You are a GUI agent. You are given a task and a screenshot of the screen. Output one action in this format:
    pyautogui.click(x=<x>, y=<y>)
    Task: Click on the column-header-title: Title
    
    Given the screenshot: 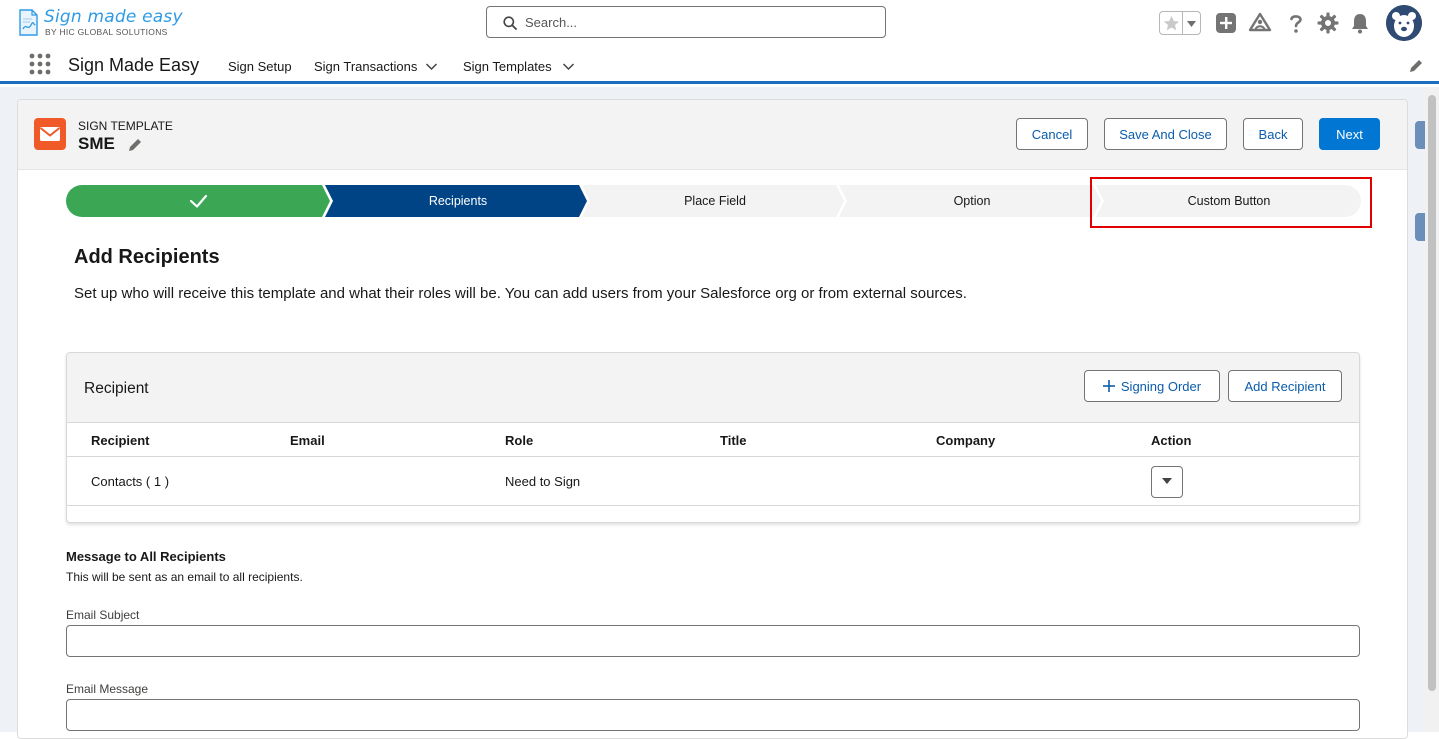 What is the action you would take?
    pyautogui.click(x=733, y=440)
    